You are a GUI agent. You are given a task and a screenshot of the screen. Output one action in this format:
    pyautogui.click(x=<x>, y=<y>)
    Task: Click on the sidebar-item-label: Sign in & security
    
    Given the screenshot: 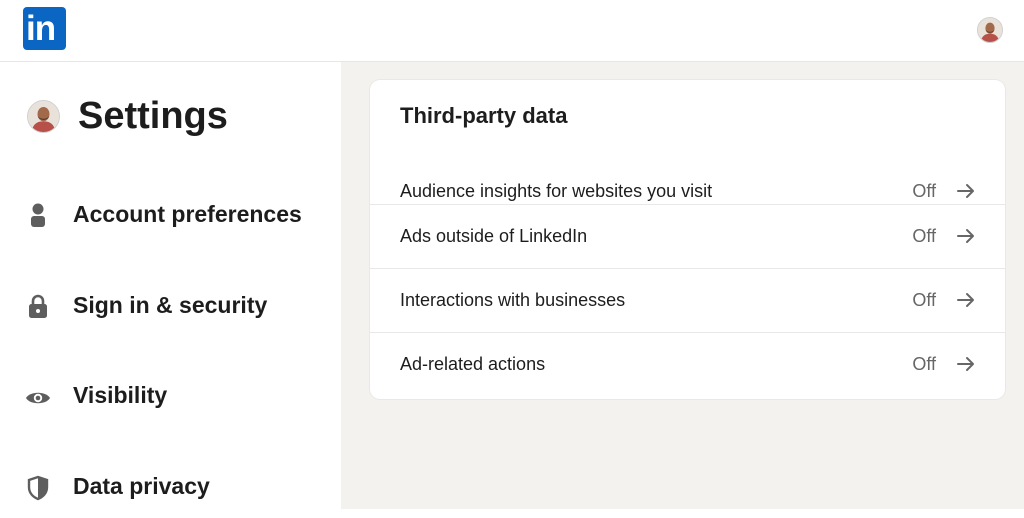 What is the action you would take?
    pyautogui.click(x=170, y=305)
    